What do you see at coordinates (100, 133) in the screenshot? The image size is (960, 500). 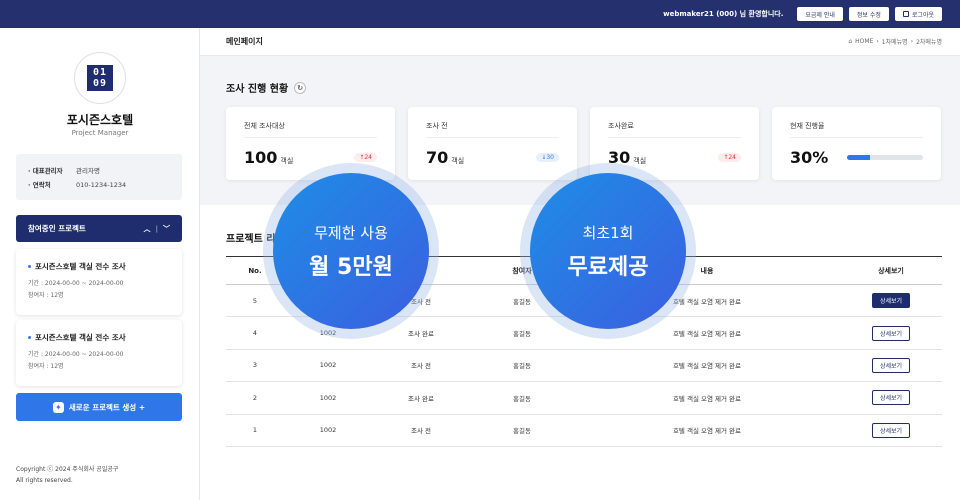 I see `org-role: Project Manager` at bounding box center [100, 133].